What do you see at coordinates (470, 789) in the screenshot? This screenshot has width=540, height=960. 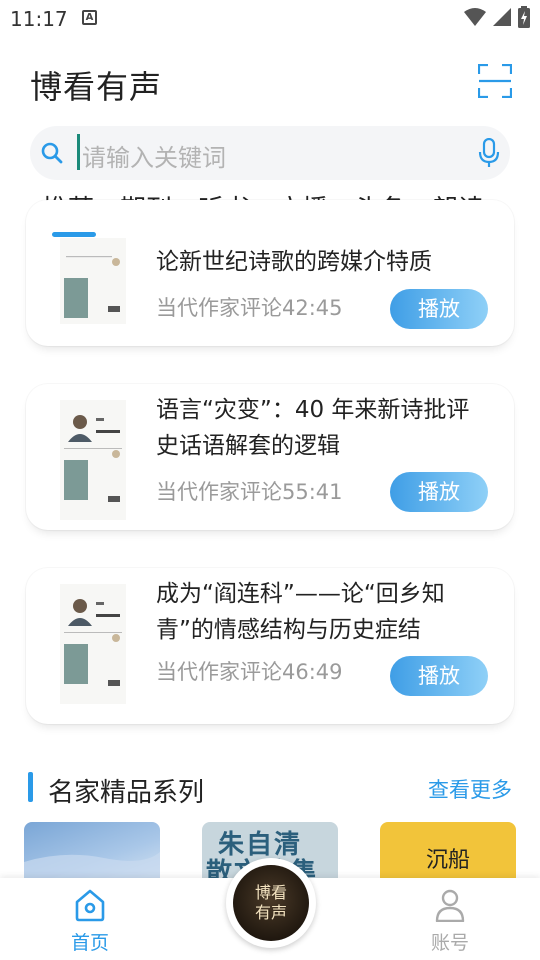 I see `see-more-link: 查看更多` at bounding box center [470, 789].